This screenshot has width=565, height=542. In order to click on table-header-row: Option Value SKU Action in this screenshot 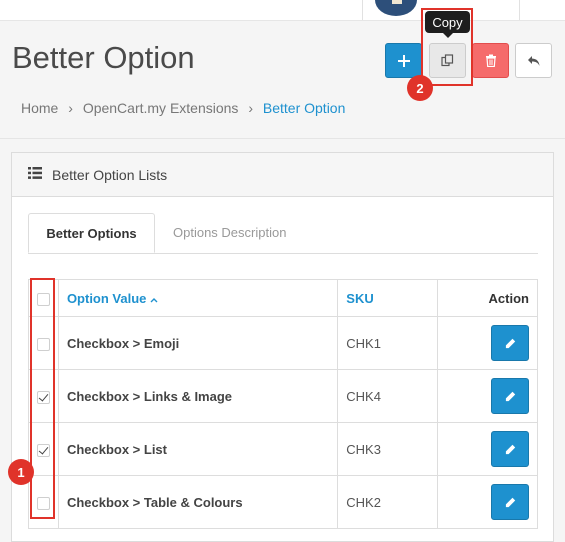, I will do `click(283, 298)`.